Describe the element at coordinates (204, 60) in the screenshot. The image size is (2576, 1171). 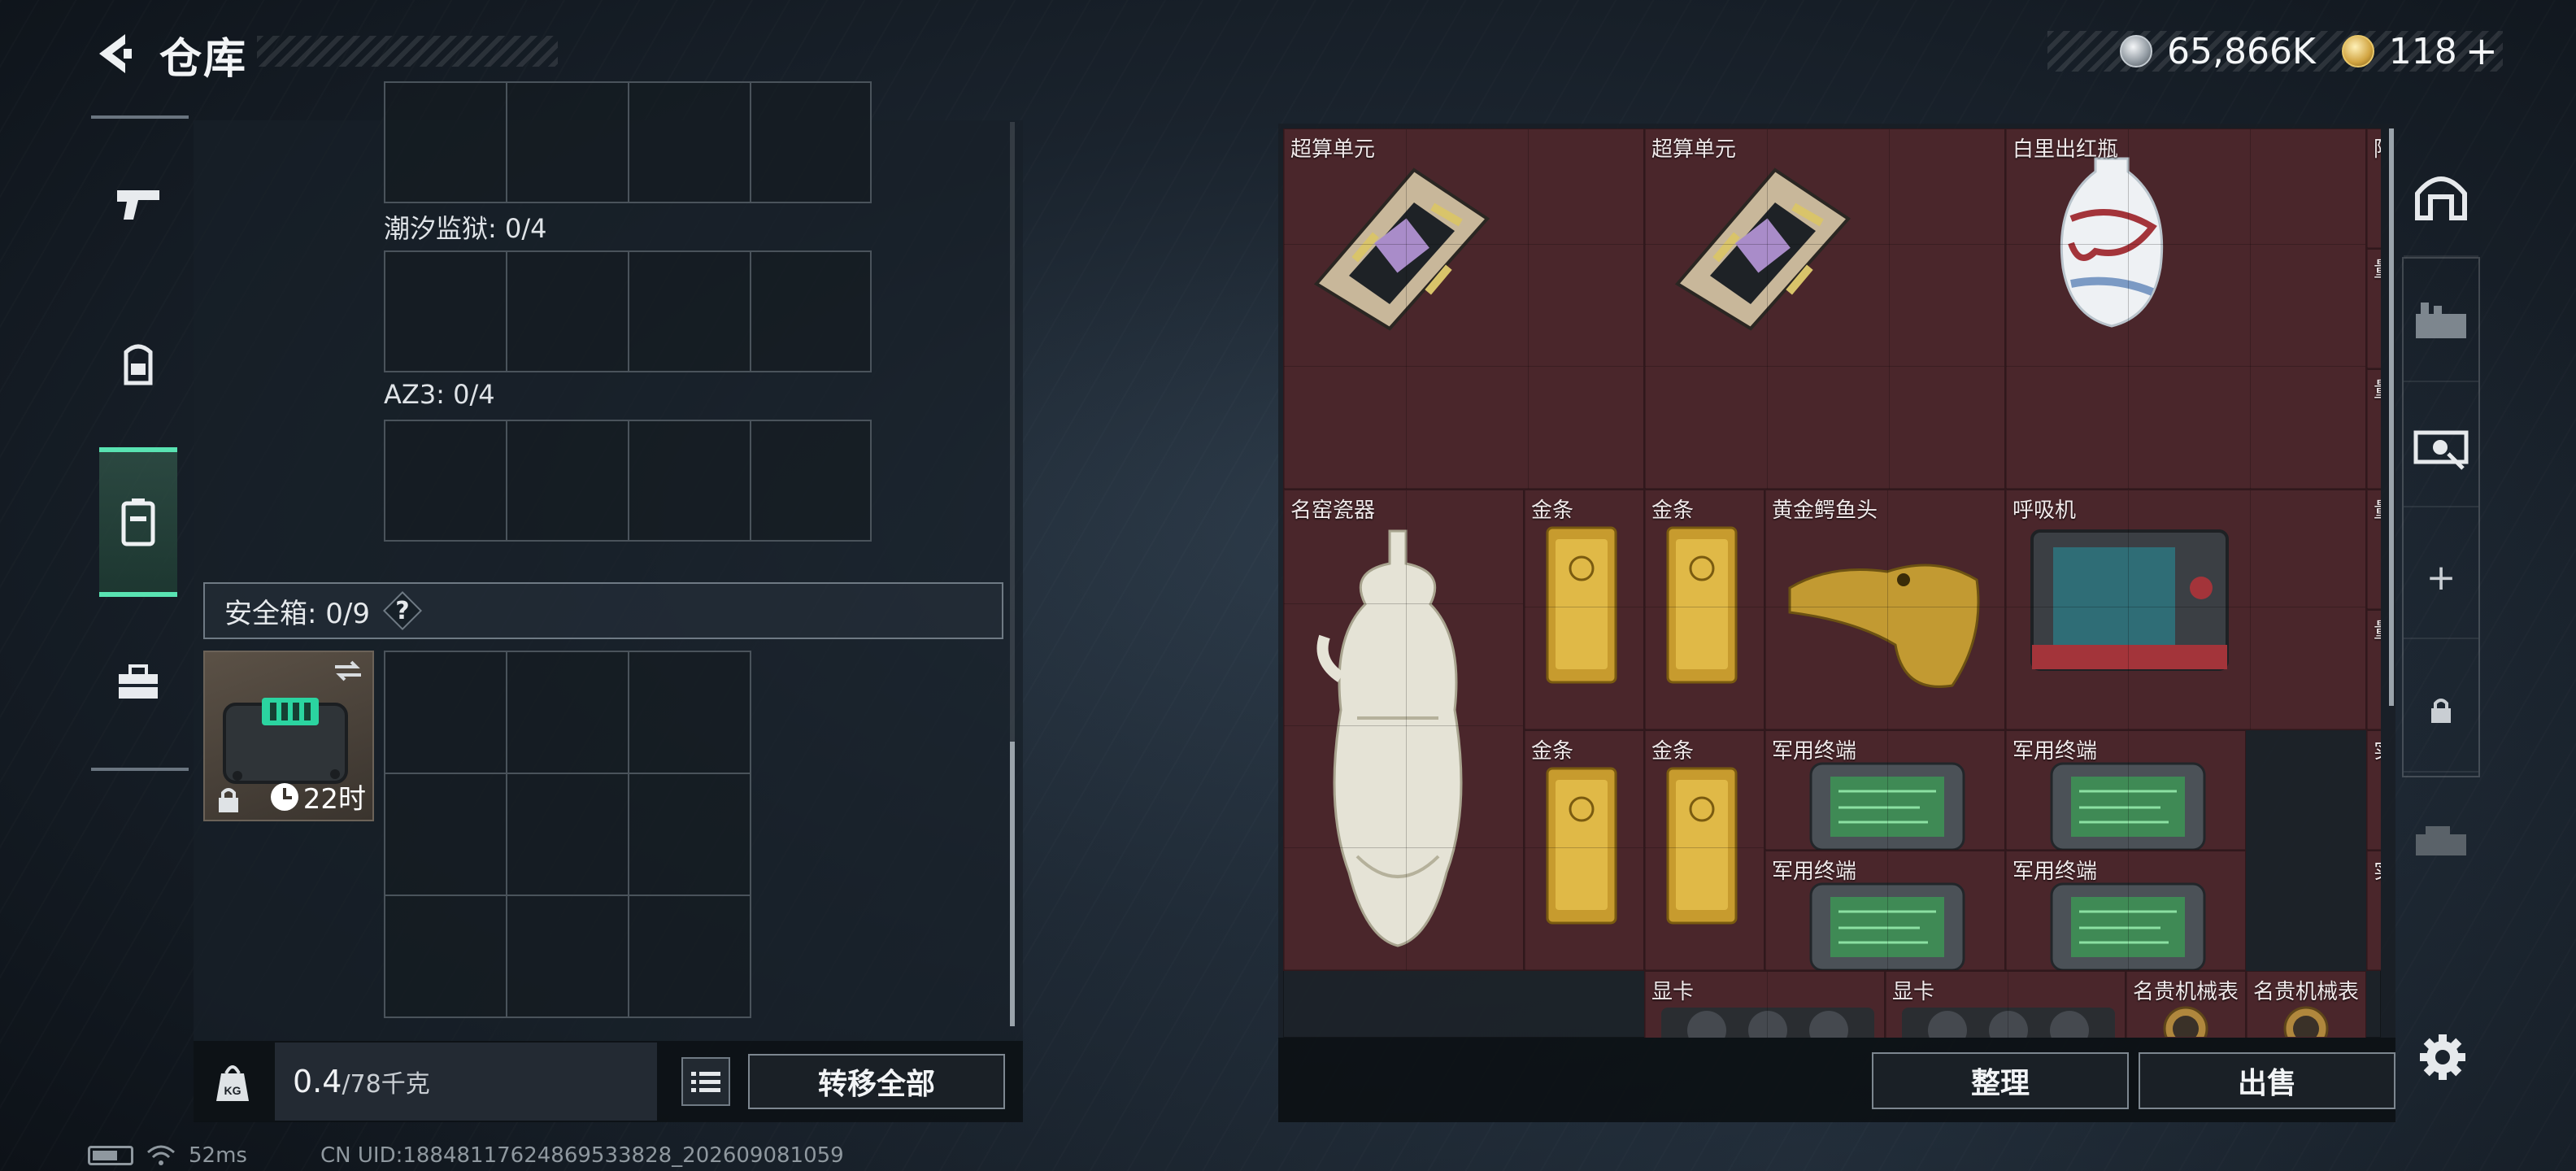
I see `page-title: 仓库` at that location.